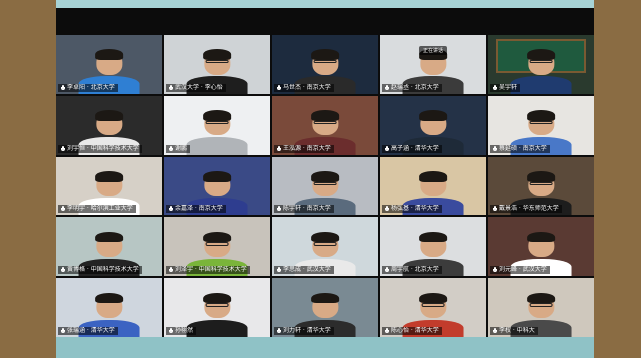 The height and width of the screenshot is (358, 641). Describe the element at coordinates (433, 186) in the screenshot. I see `participant-tile: 杨弘基 · 清华大学` at that location.